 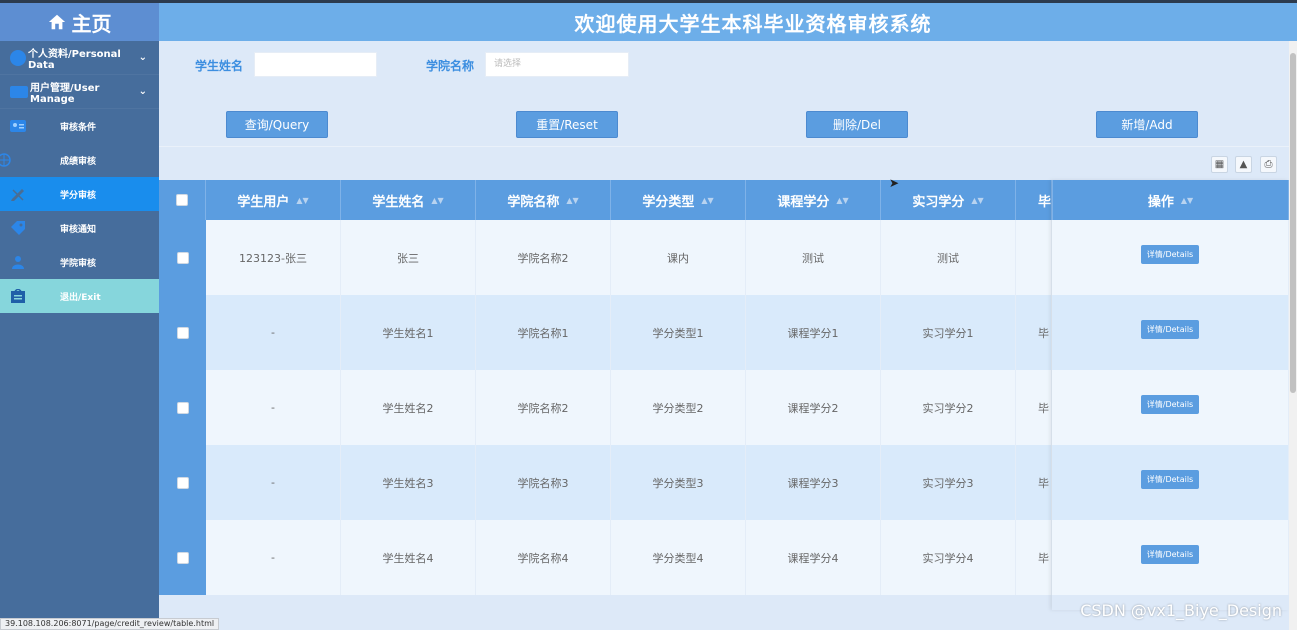 I want to click on add-button: 新增/Add, so click(x=1147, y=124).